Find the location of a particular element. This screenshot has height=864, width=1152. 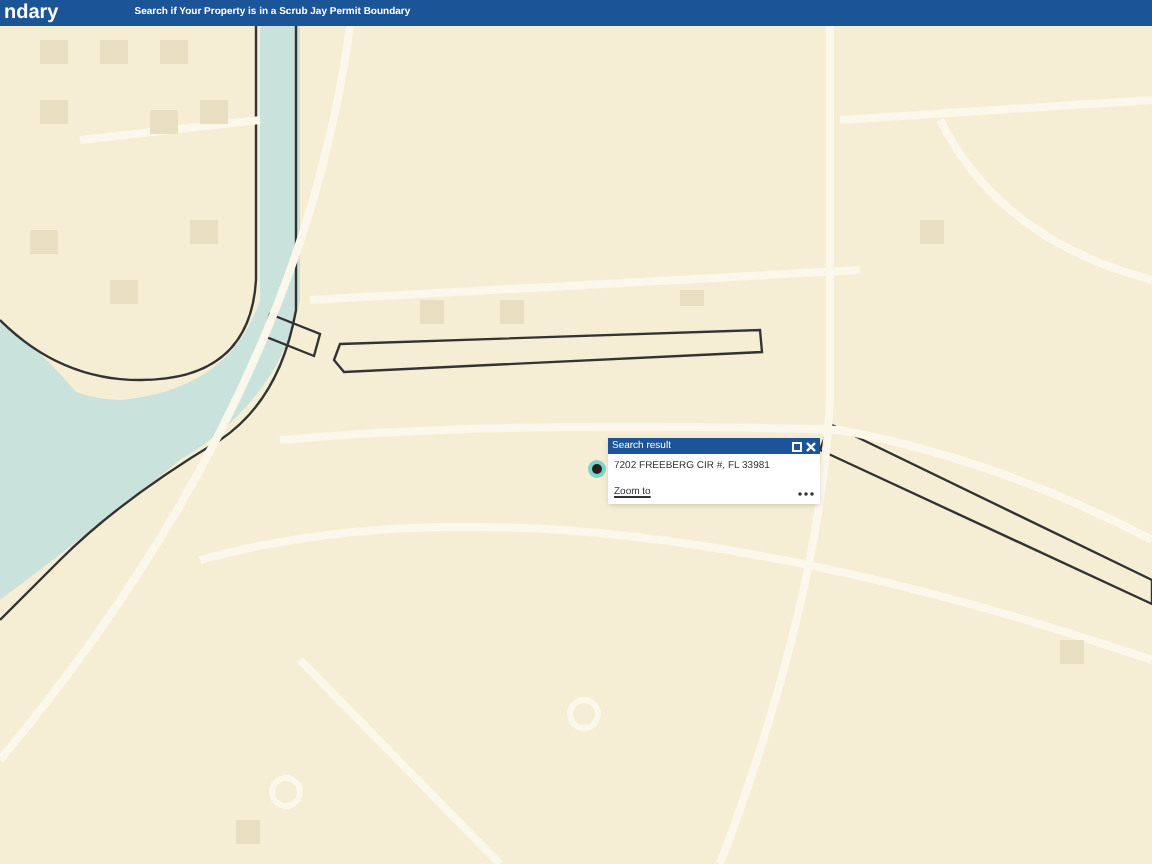

location-marker-icon is located at coordinates (597, 469).